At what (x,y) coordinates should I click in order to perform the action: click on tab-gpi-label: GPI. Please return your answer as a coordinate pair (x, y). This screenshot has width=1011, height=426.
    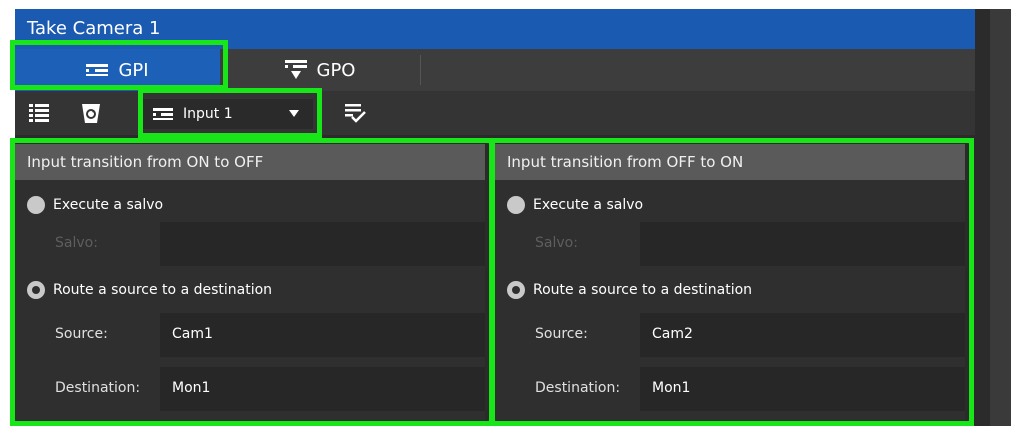
    Looking at the image, I should click on (133, 70).